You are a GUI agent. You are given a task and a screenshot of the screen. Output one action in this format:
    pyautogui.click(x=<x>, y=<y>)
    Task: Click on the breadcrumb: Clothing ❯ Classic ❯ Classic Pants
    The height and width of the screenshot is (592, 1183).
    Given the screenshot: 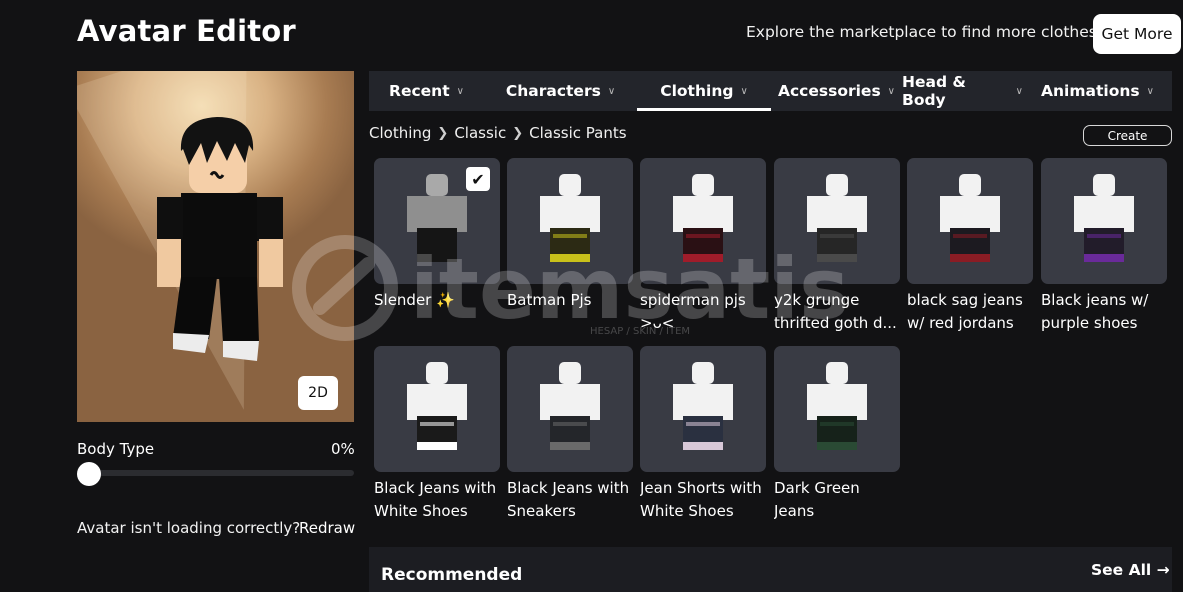 What is the action you would take?
    pyautogui.click(x=498, y=133)
    